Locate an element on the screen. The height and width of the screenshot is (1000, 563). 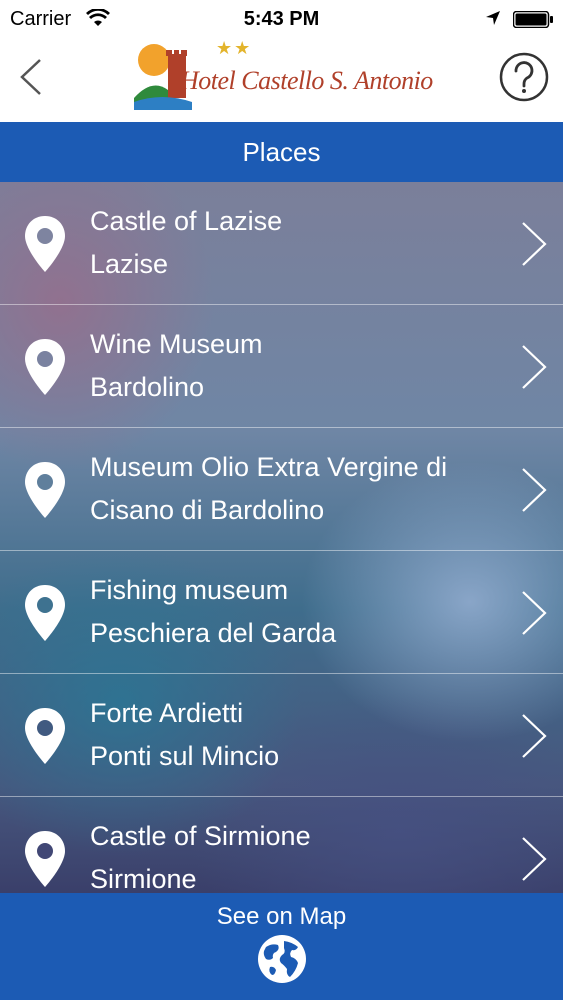
place-name: Forte Ardietti is located at coordinates (167, 713).